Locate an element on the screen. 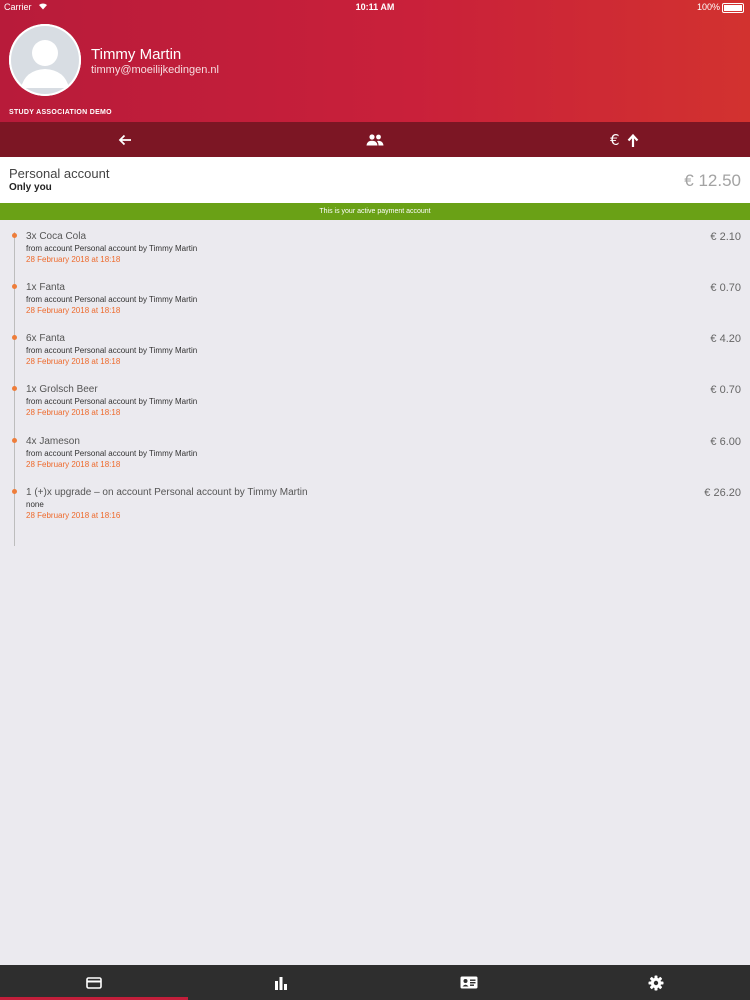 The image size is (750, 1000). id-card-icon is located at coordinates (469, 982).